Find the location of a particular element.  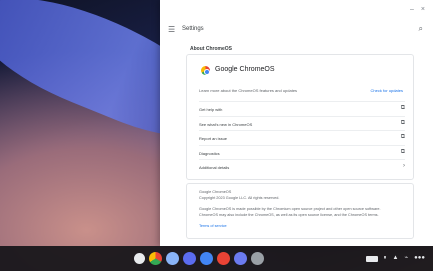

row-label: Report an issue is located at coordinates (213, 138).